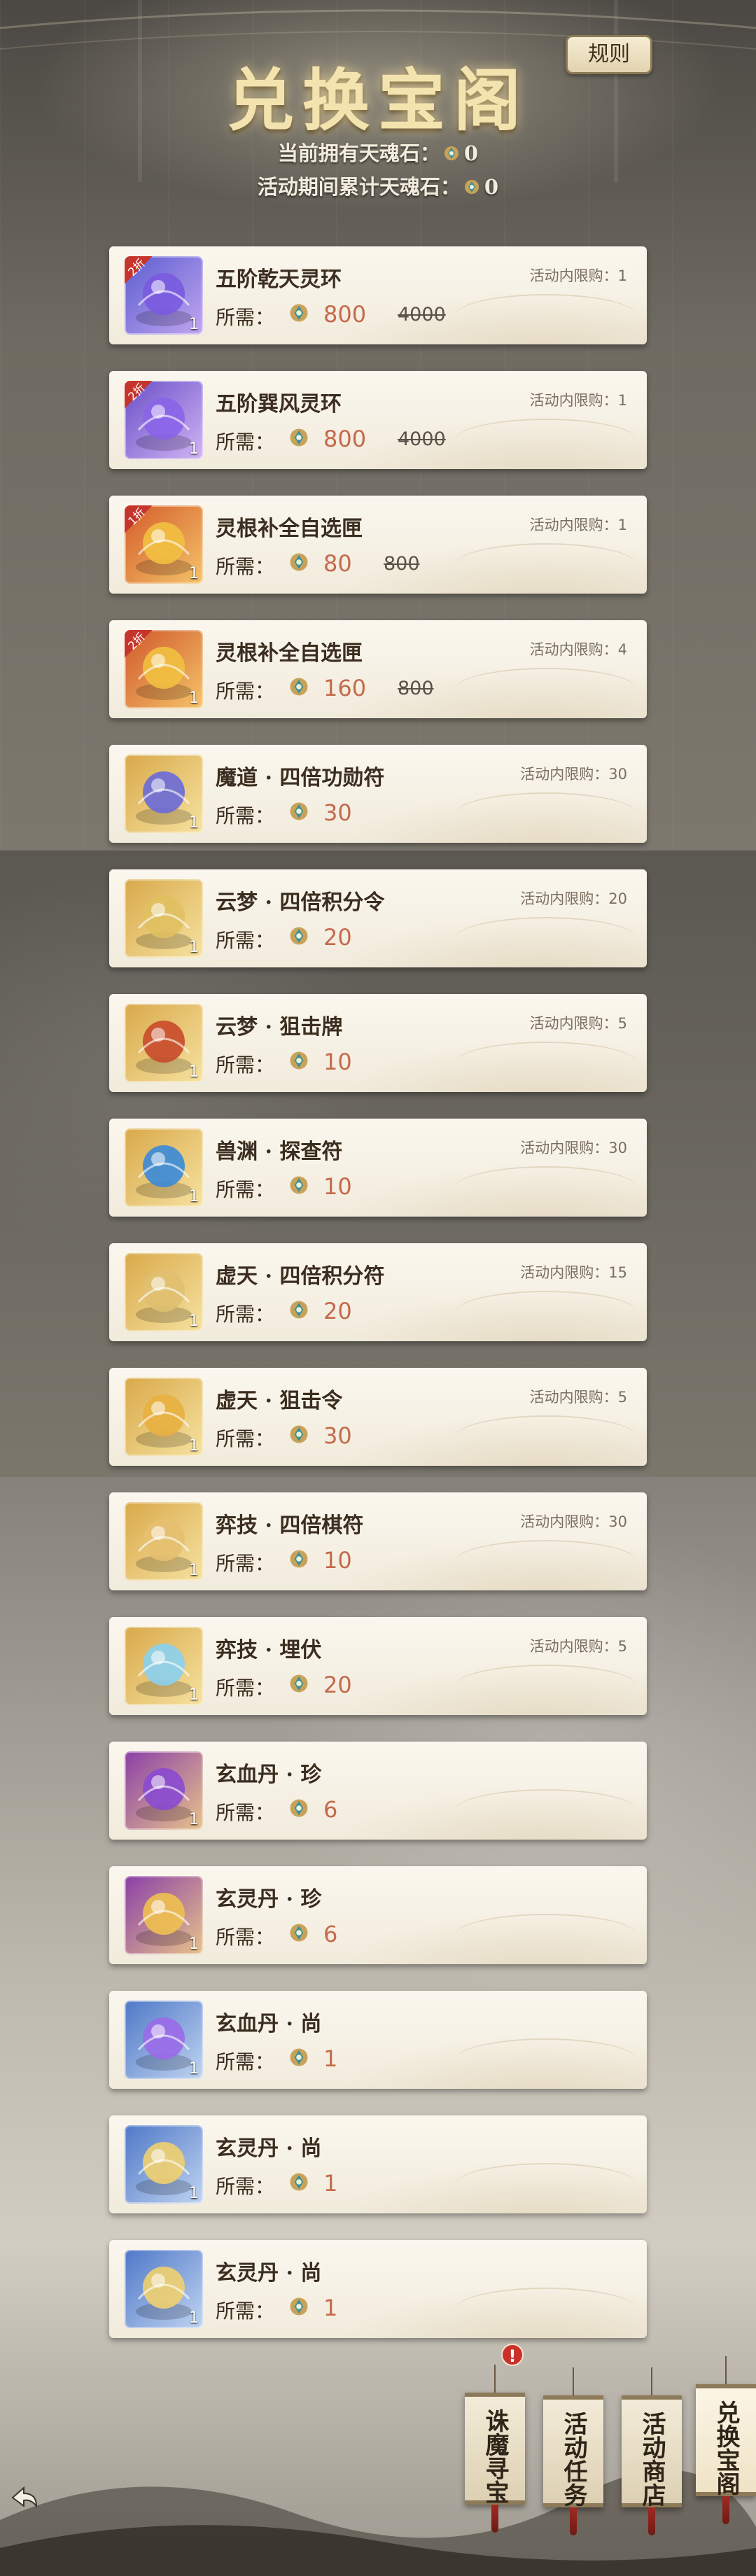 This screenshot has width=756, height=2576. Describe the element at coordinates (24, 2498) in the screenshot. I see `back-arrow-icon` at that location.